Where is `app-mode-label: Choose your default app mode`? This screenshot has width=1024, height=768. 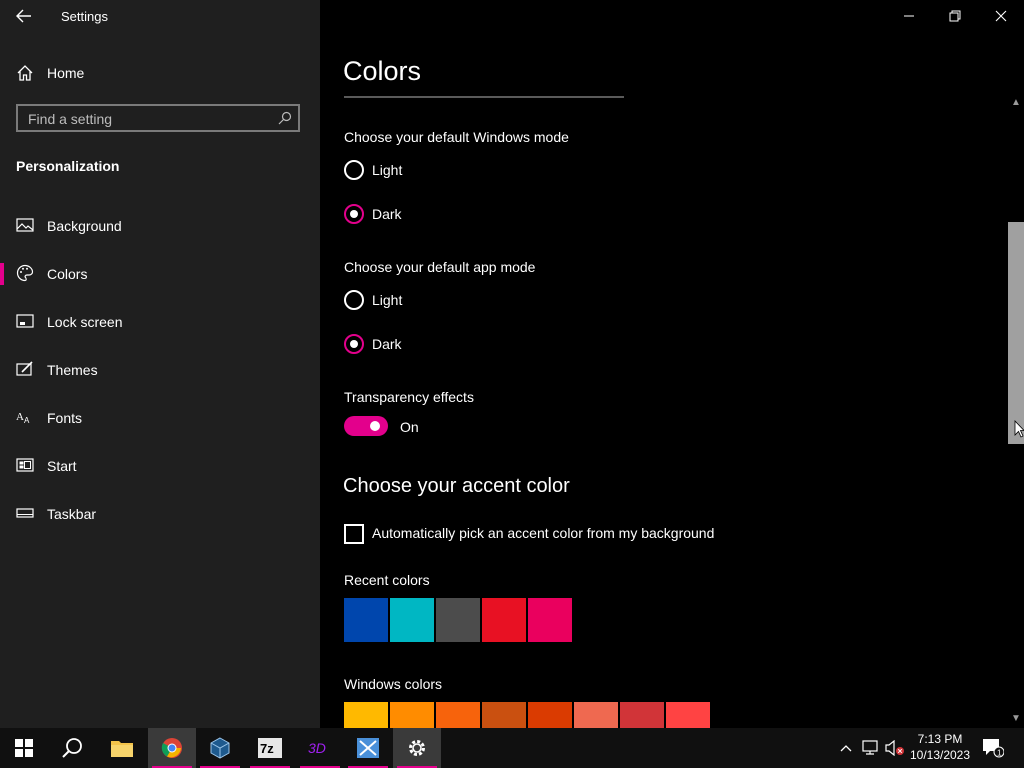 app-mode-label: Choose your default app mode is located at coordinates (440, 267).